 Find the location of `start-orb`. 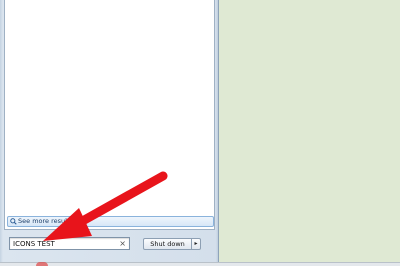

start-orb is located at coordinates (42, 264).